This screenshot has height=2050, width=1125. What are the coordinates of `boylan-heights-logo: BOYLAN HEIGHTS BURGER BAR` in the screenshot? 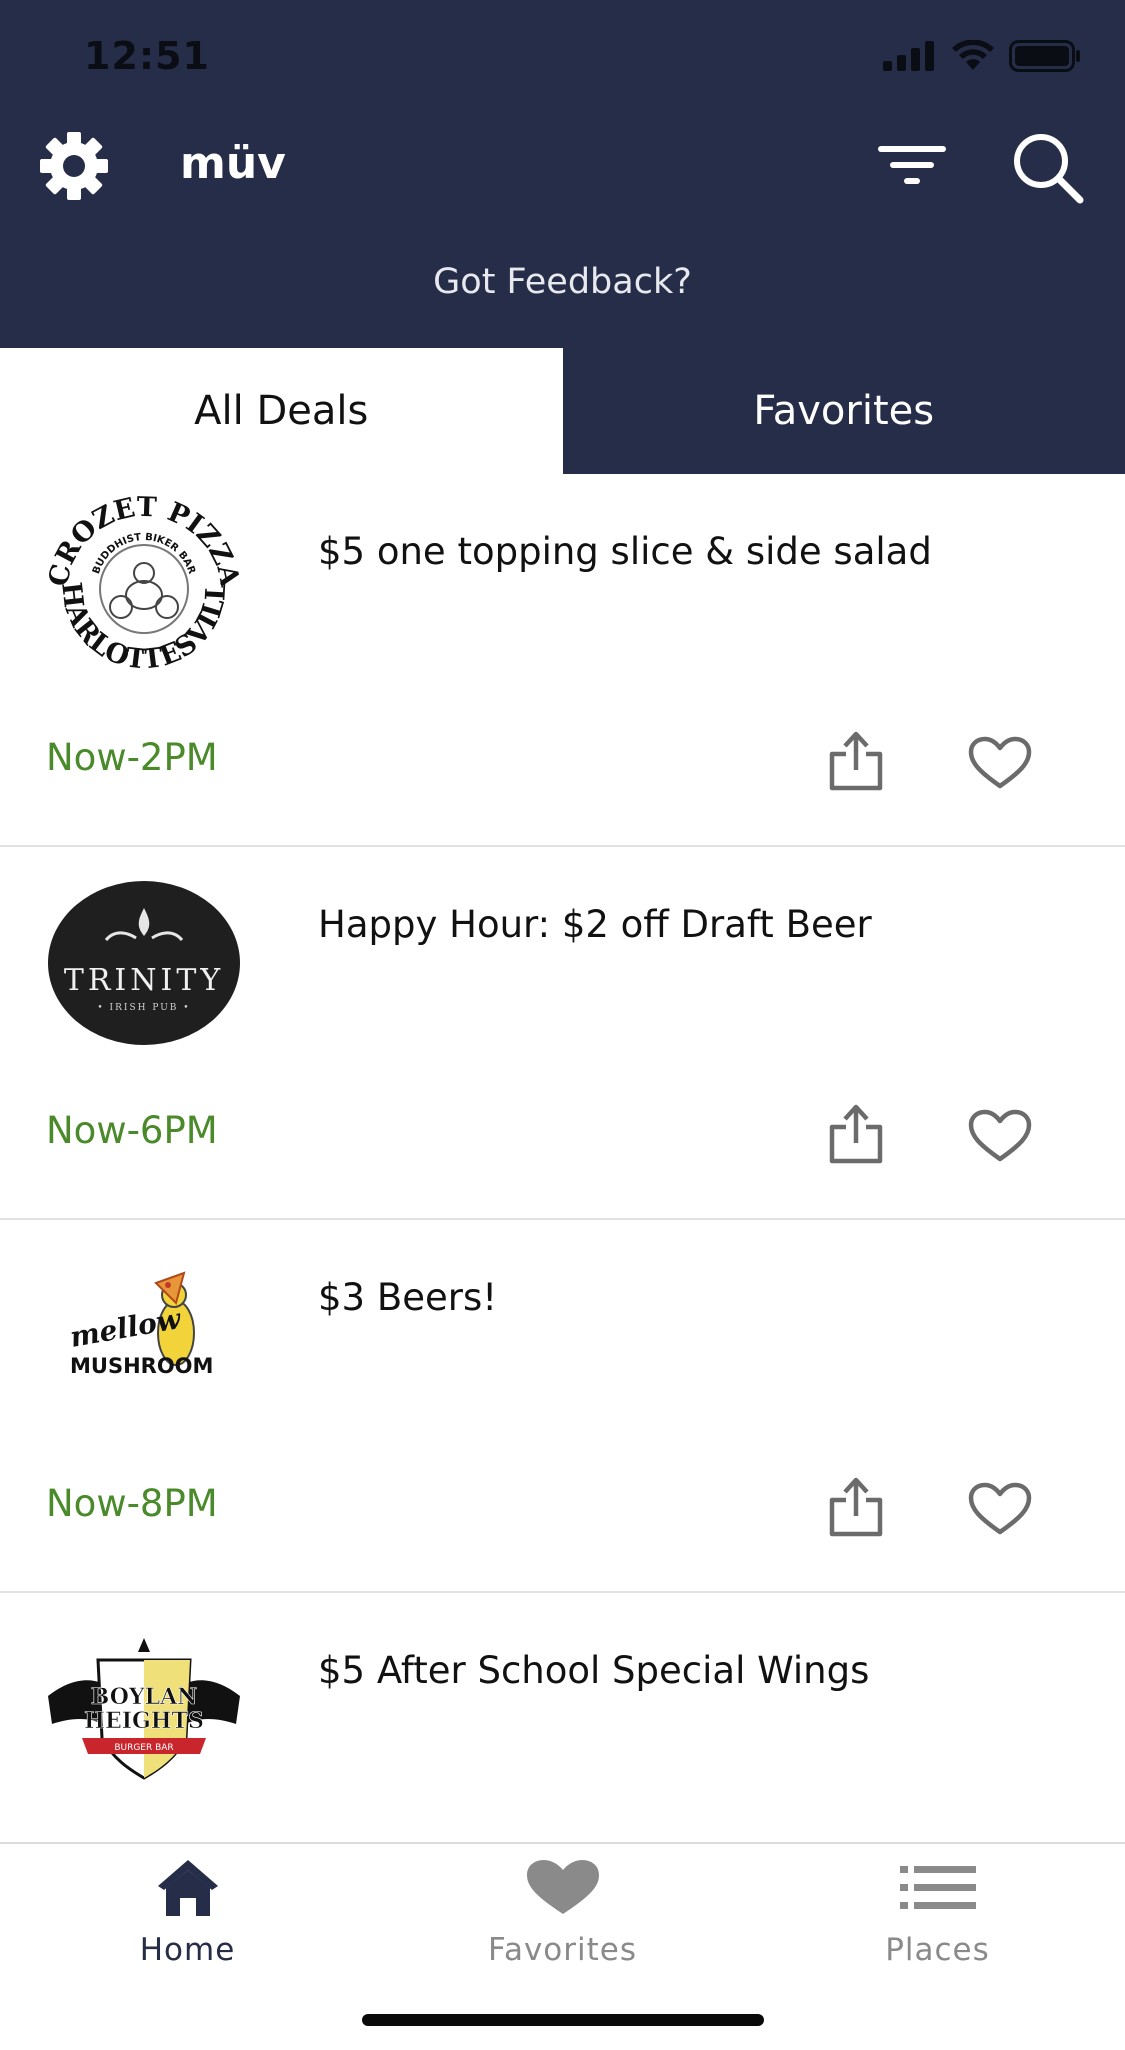 It's located at (144, 1709).